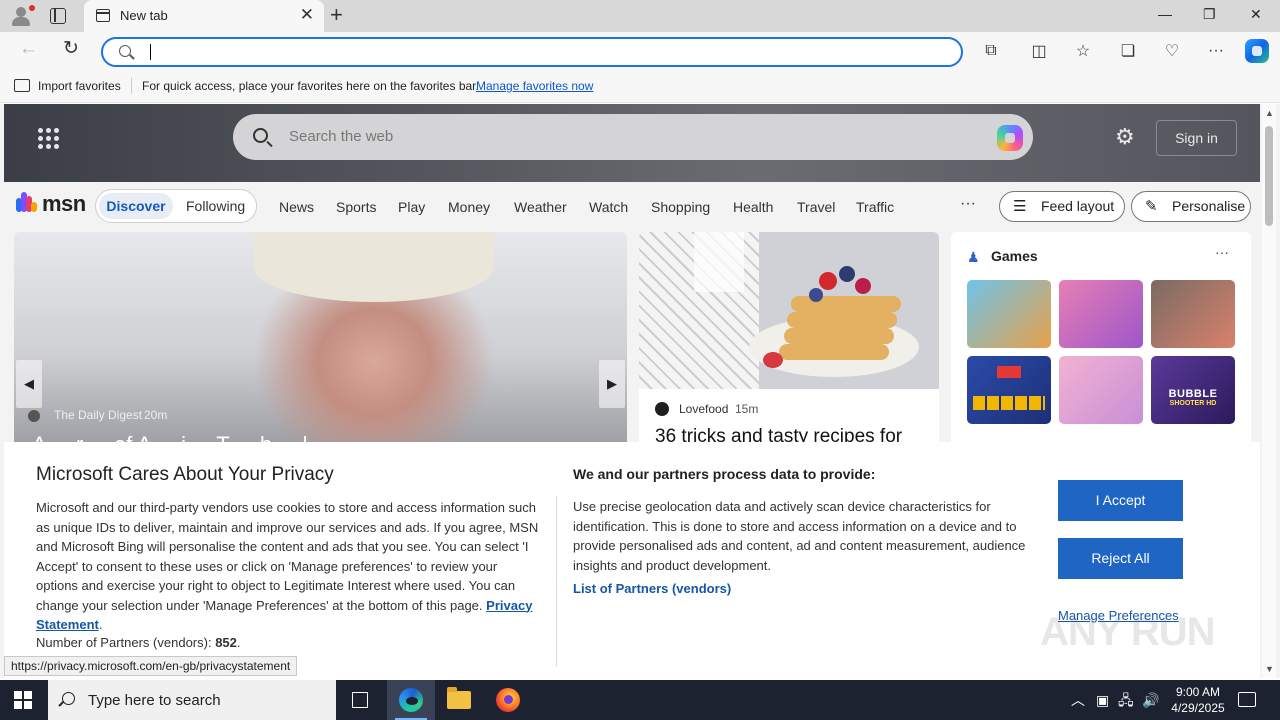  Describe the element at coordinates (1014, 256) in the screenshot. I see `games-title: Games` at that location.